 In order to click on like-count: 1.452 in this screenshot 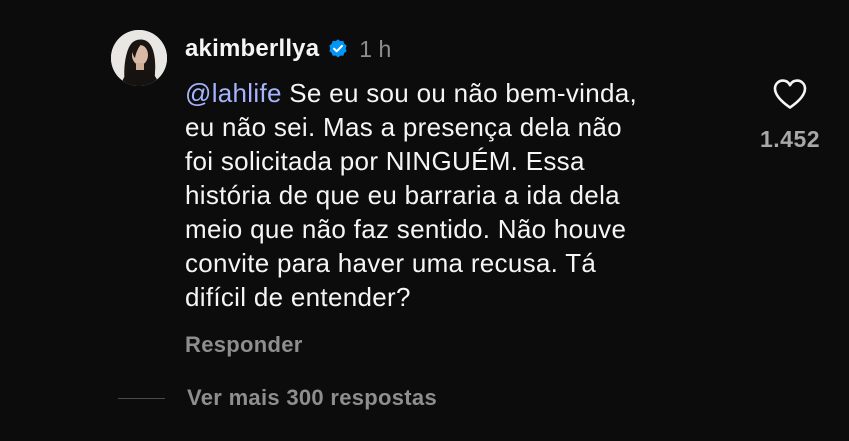, I will do `click(790, 139)`.